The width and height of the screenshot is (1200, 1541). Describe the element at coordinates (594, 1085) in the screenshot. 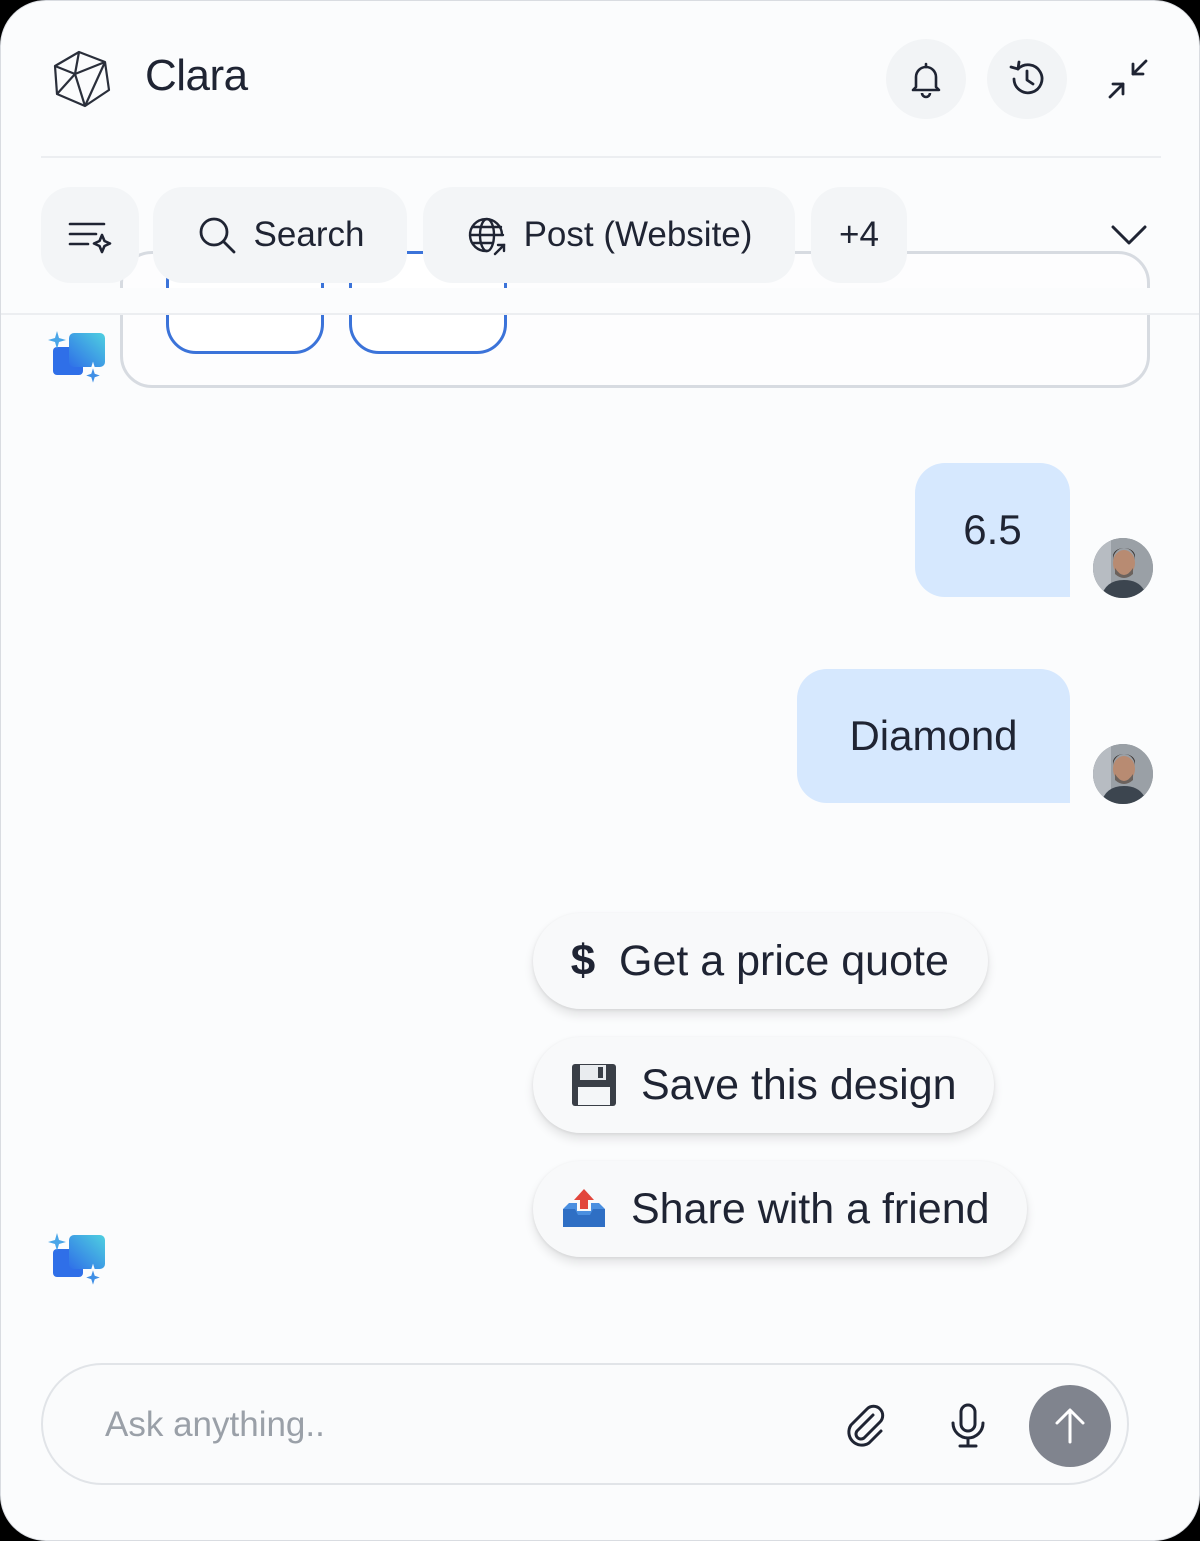

I see `floppy-disk-icon` at that location.